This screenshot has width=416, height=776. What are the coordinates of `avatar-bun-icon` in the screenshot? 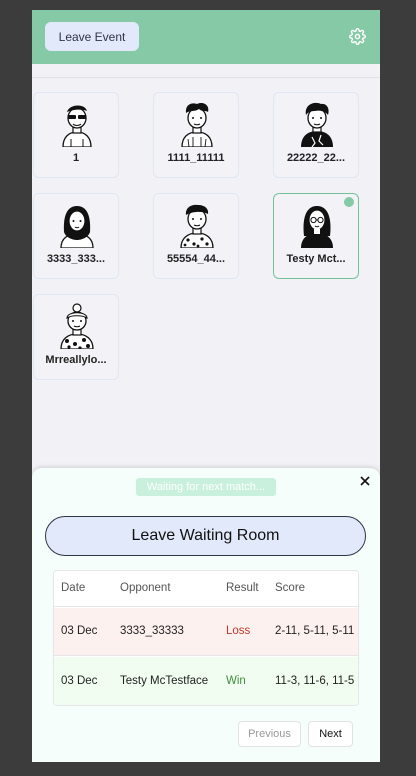 It's located at (77, 326).